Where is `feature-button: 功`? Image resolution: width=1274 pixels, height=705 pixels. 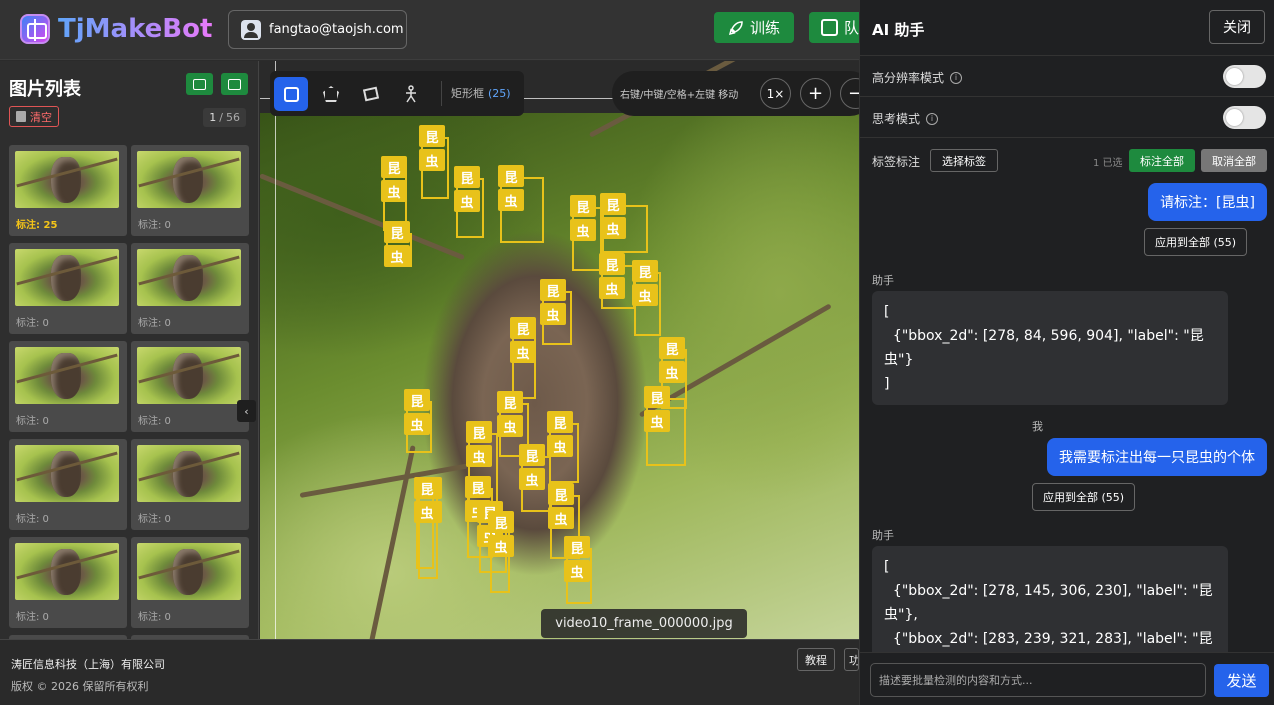
feature-button: 功 is located at coordinates (851, 659).